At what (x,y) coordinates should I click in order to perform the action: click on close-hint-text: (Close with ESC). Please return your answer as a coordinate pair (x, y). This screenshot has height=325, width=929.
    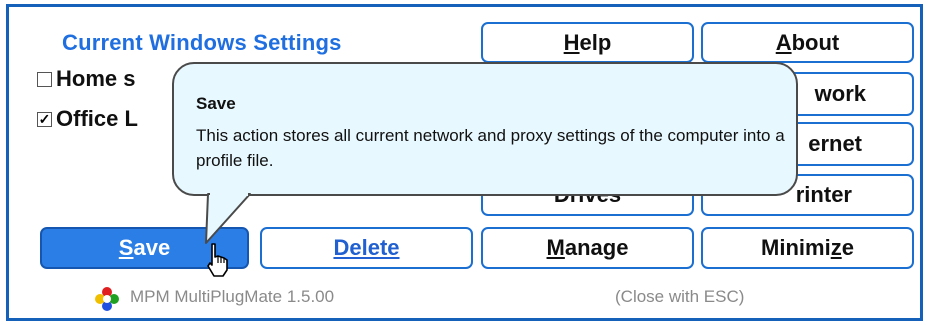
    Looking at the image, I should click on (680, 296).